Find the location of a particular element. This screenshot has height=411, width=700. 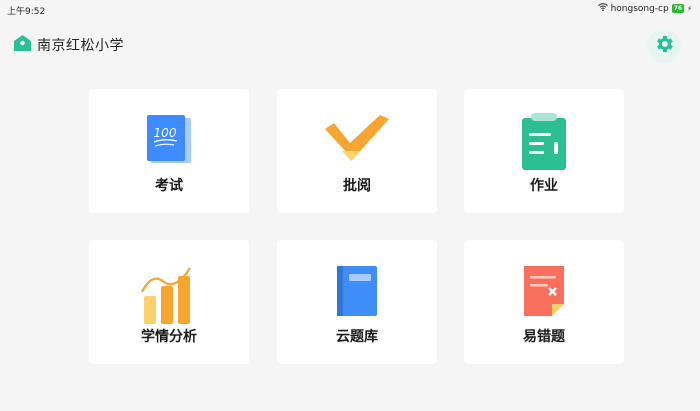

status-indicators: hongsong-cp 76 ⚡ is located at coordinates (644, 8).